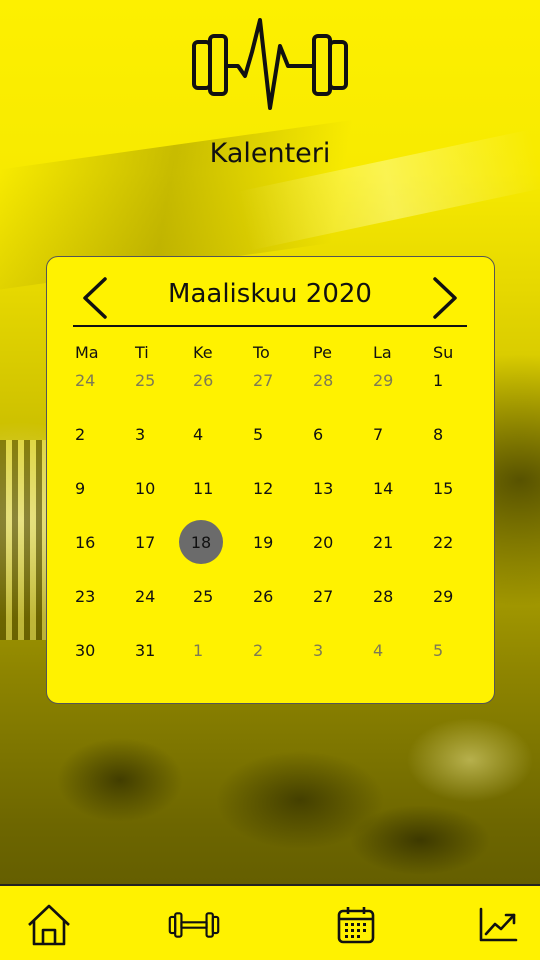 The width and height of the screenshot is (540, 960). Describe the element at coordinates (389, 488) in the screenshot. I see `calendar-day: 14` at that location.